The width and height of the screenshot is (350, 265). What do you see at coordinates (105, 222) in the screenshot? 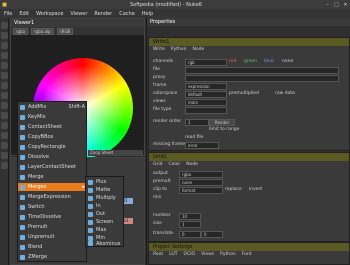
I see `submenu-item-screen: Screen` at bounding box center [105, 222].